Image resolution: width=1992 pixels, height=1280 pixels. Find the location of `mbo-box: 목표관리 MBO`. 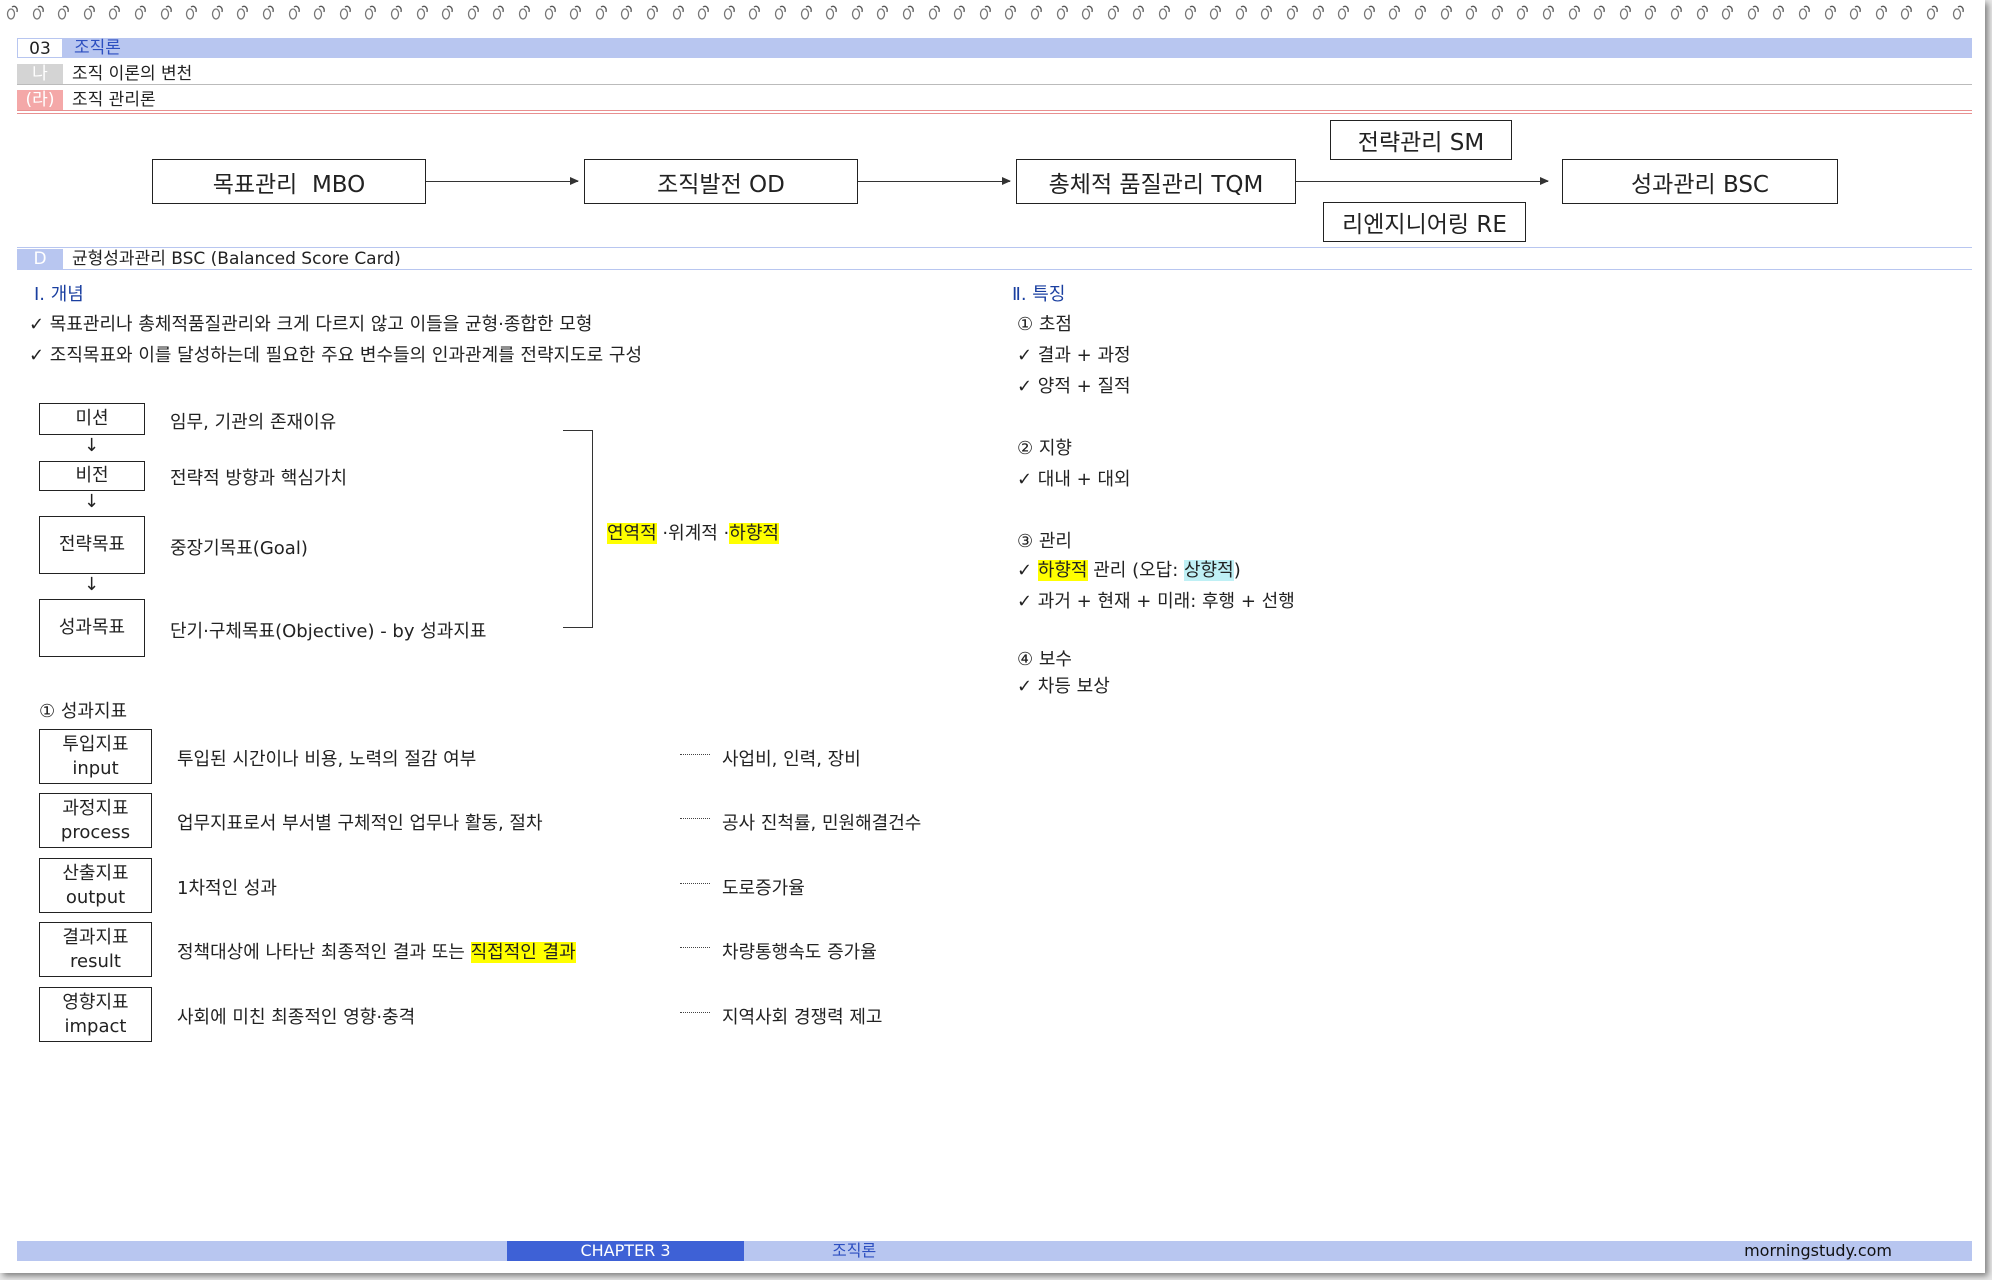

mbo-box: 목표관리 MBO is located at coordinates (289, 181).